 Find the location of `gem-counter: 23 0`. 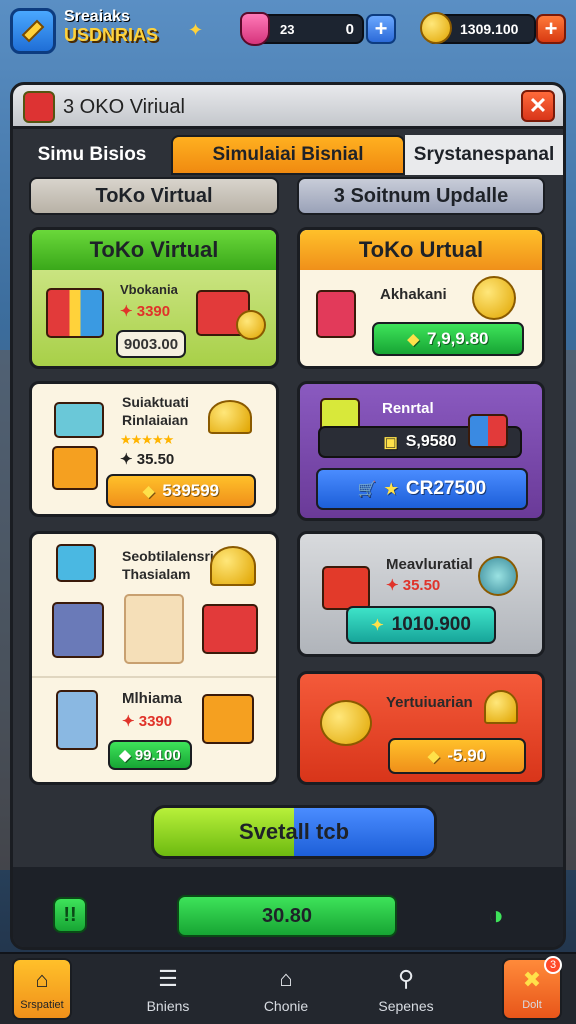

gem-counter: 23 0 is located at coordinates (302, 29).